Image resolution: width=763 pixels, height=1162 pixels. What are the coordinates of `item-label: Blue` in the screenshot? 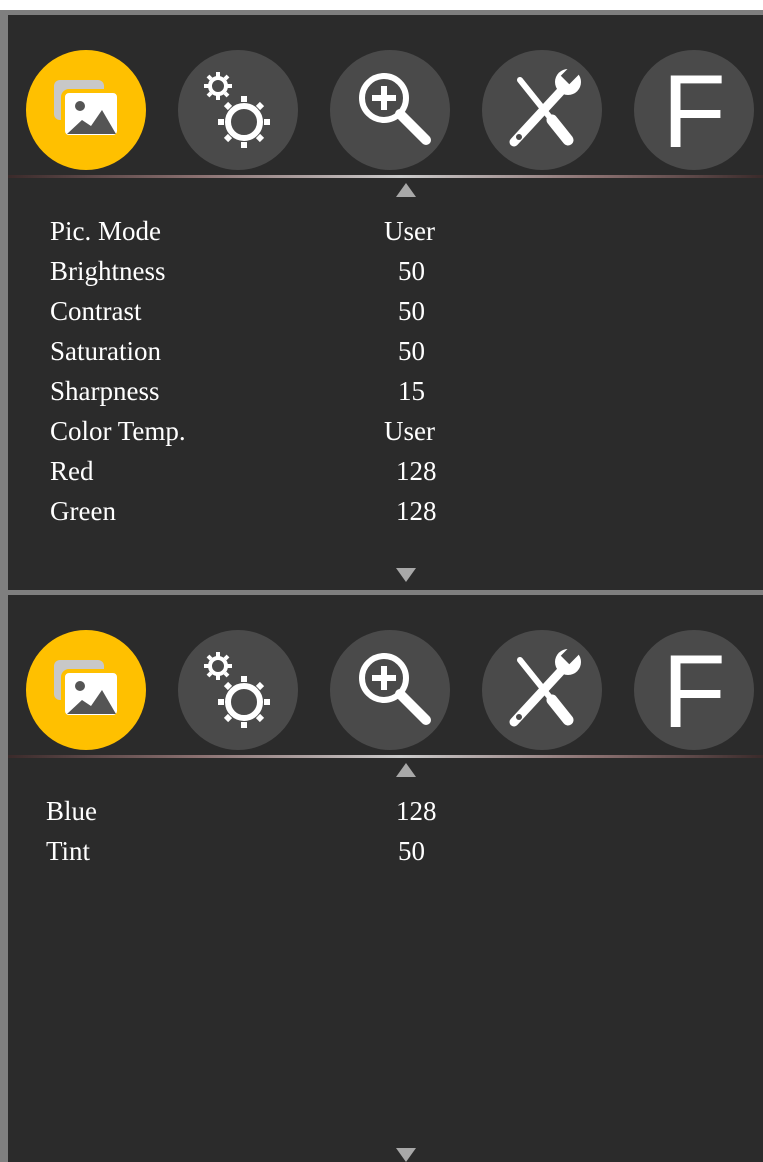 It's located at (71, 811).